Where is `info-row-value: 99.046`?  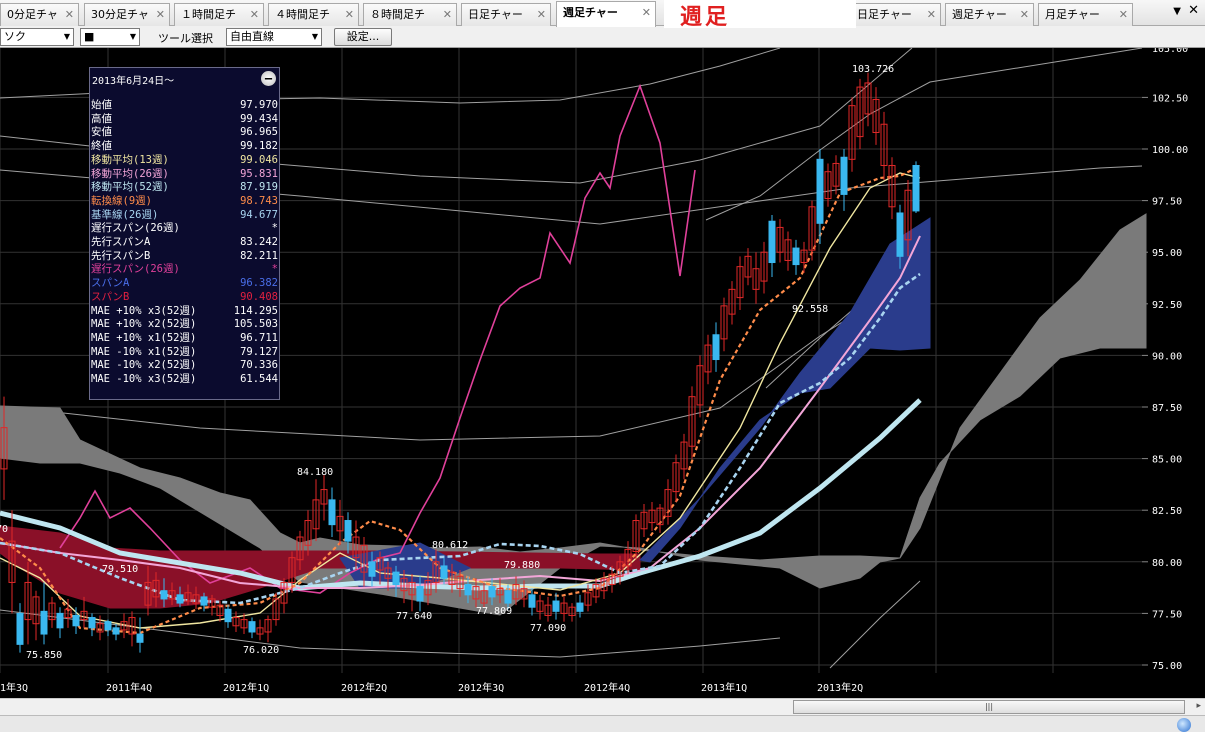
info-row-value: 99.046 is located at coordinates (259, 159).